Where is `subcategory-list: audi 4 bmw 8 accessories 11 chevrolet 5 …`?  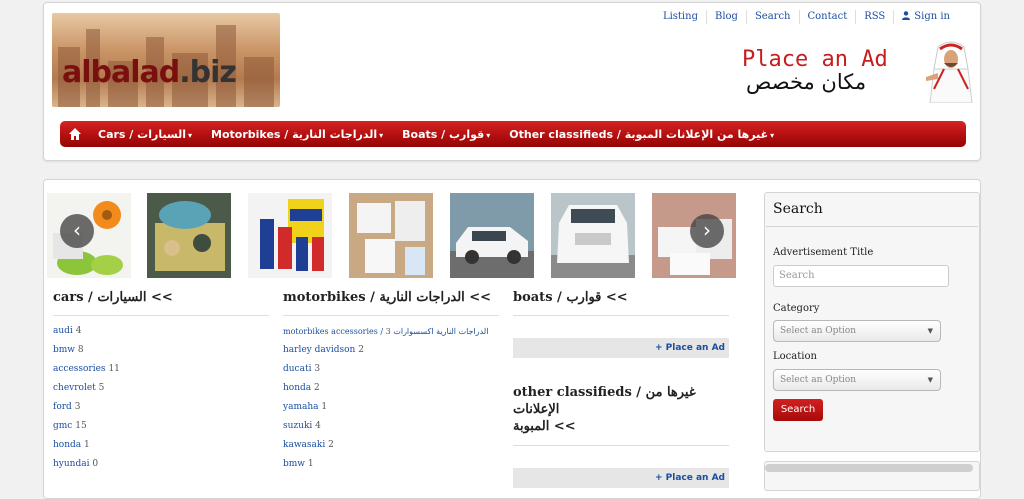 subcategory-list: audi 4 bmw 8 accessories 11 chevrolet 5 … is located at coordinates (161, 398).